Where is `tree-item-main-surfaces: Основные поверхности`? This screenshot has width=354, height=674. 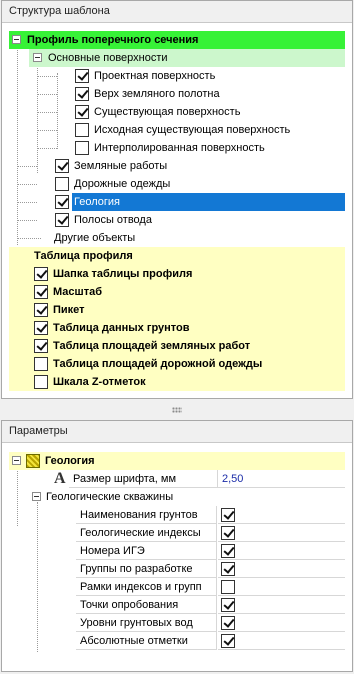
tree-item-main-surfaces: Основные поверхности is located at coordinates (187, 58).